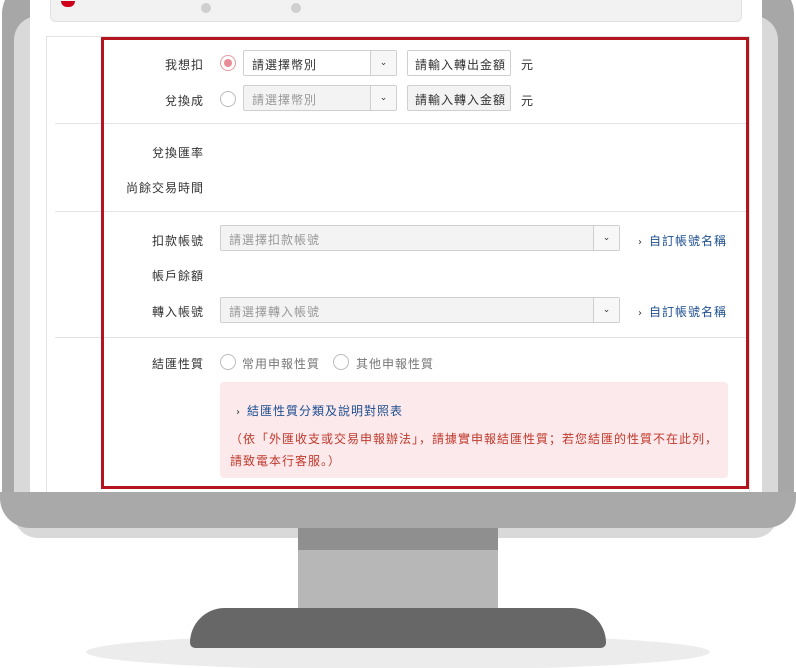 The height and width of the screenshot is (668, 796). I want to click on custom-account-name-link-2: › 自訂帳號名稱, so click(682, 311).